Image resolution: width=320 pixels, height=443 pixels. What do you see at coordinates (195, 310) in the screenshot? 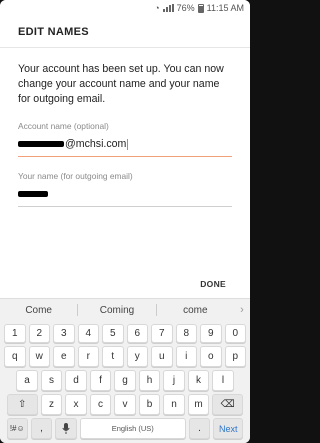
I see `suggestion-item: come` at bounding box center [195, 310].